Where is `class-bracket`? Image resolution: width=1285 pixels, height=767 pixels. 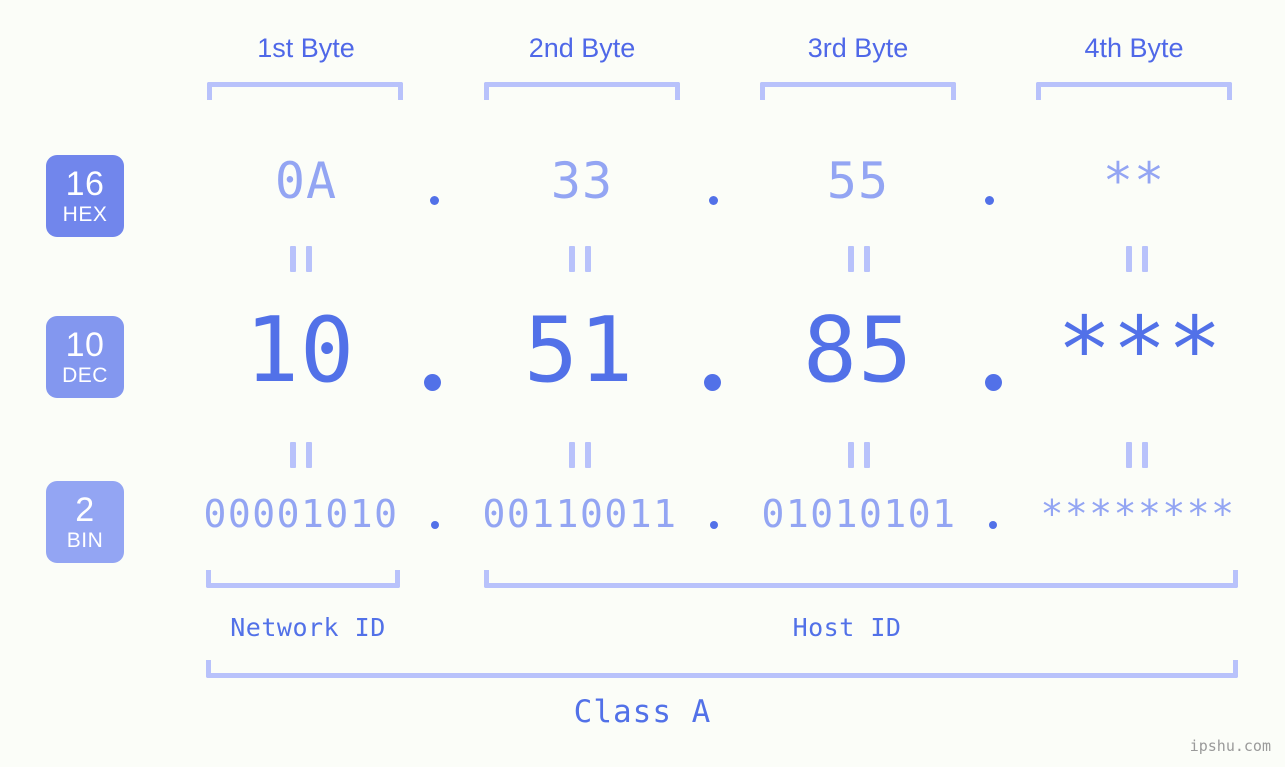
class-bracket is located at coordinates (722, 669).